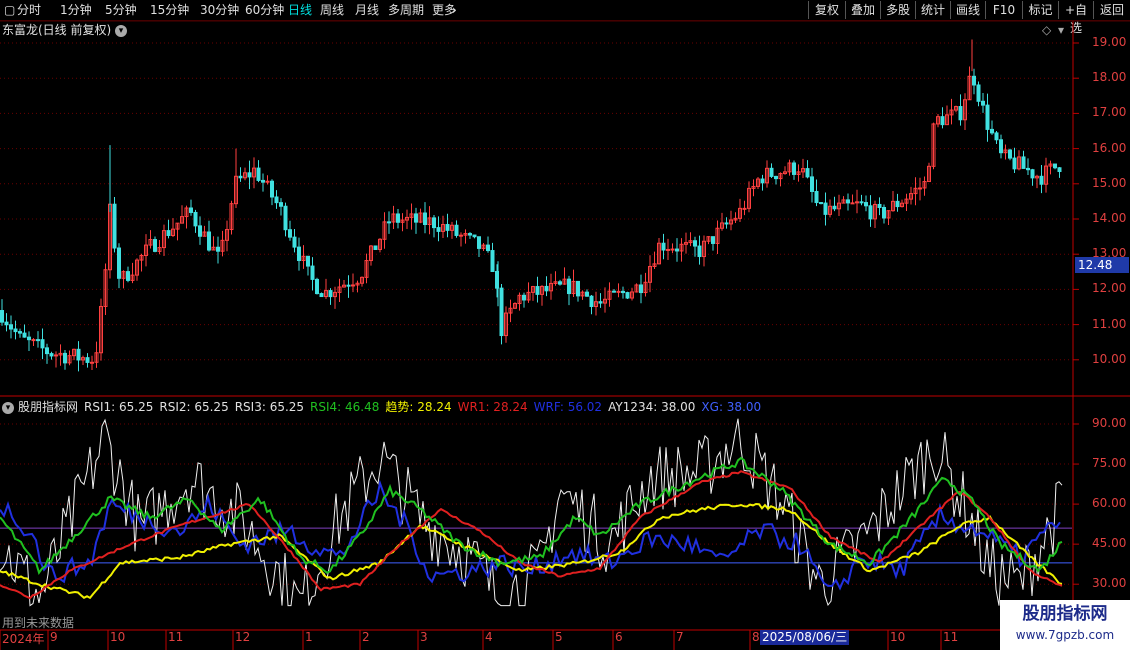 This screenshot has height=650, width=1130. I want to click on indicator-value: AY1234: 38.00, so click(652, 407).